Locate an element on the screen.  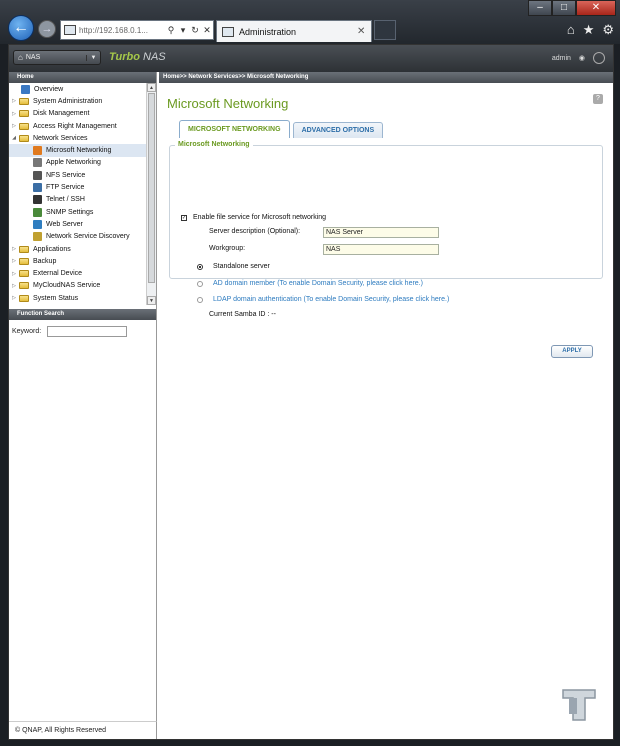
nas-device-select: ⌂ NAS ▼ is located at coordinates (57, 57).